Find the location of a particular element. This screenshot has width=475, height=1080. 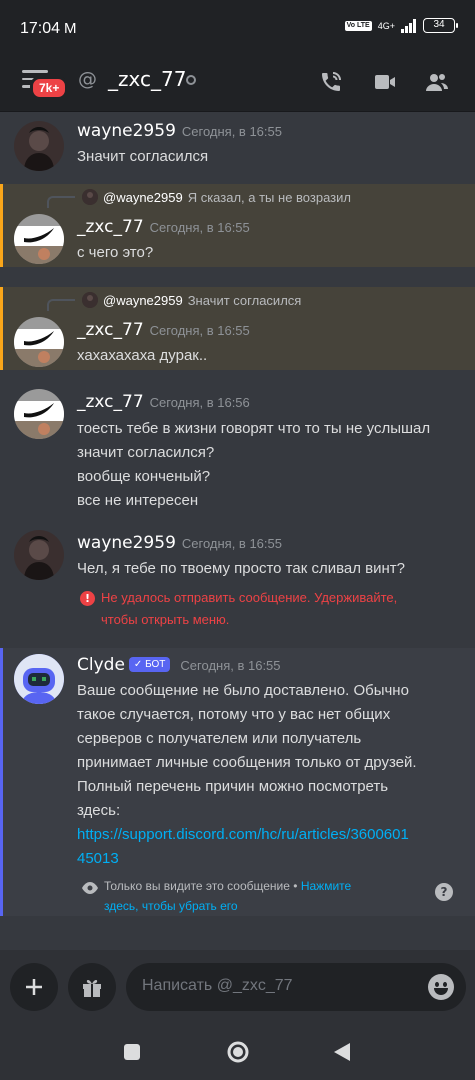

message-text: Полный перечень причин можно посмотреть is located at coordinates (233, 786).